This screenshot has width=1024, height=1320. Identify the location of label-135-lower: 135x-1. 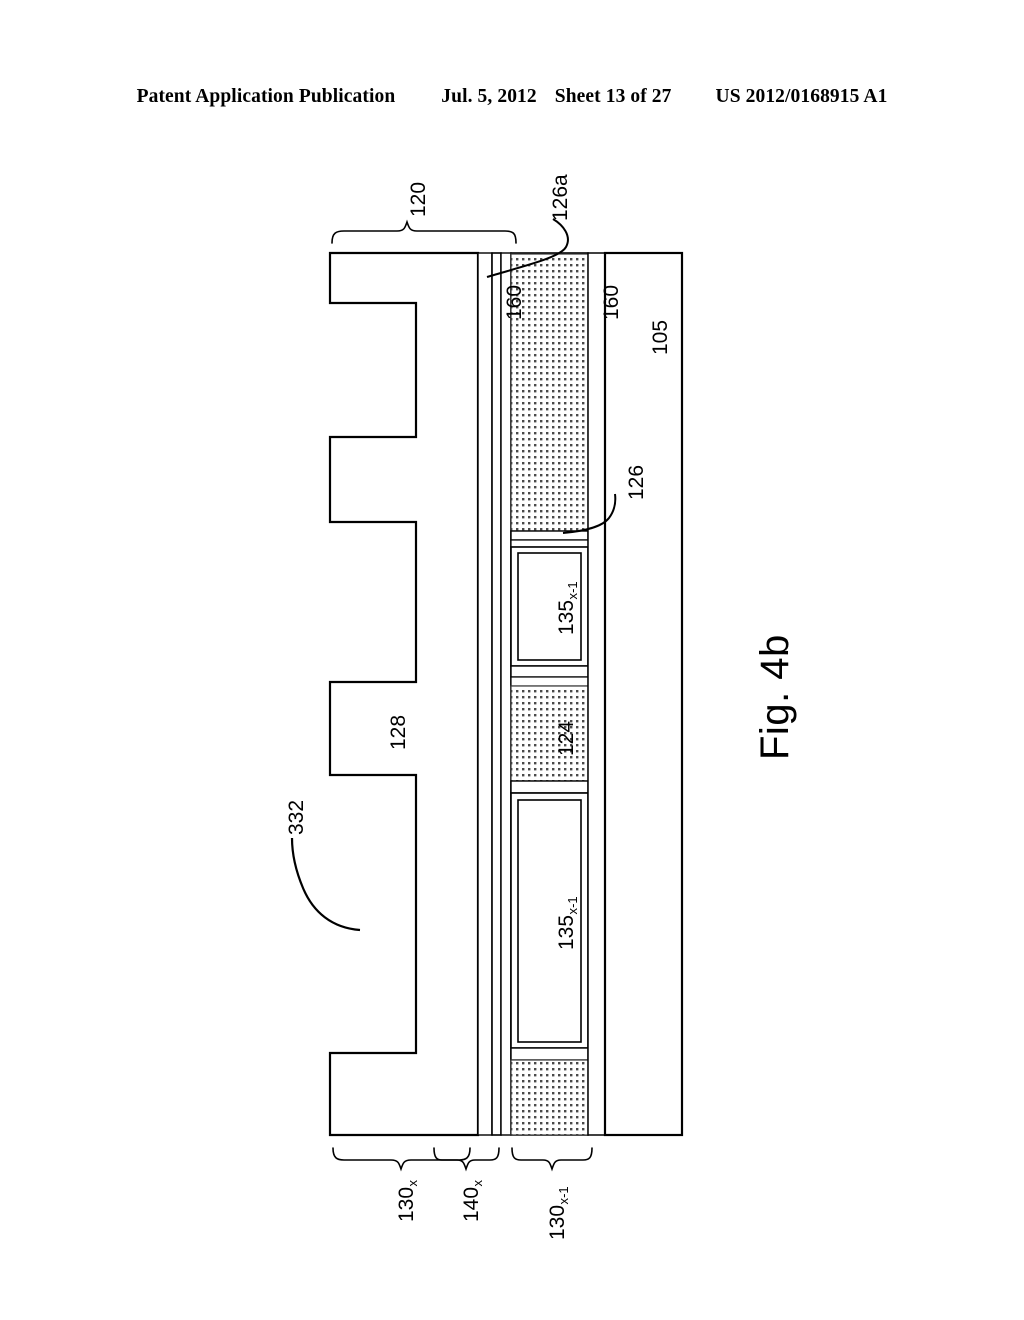
(567, 923).